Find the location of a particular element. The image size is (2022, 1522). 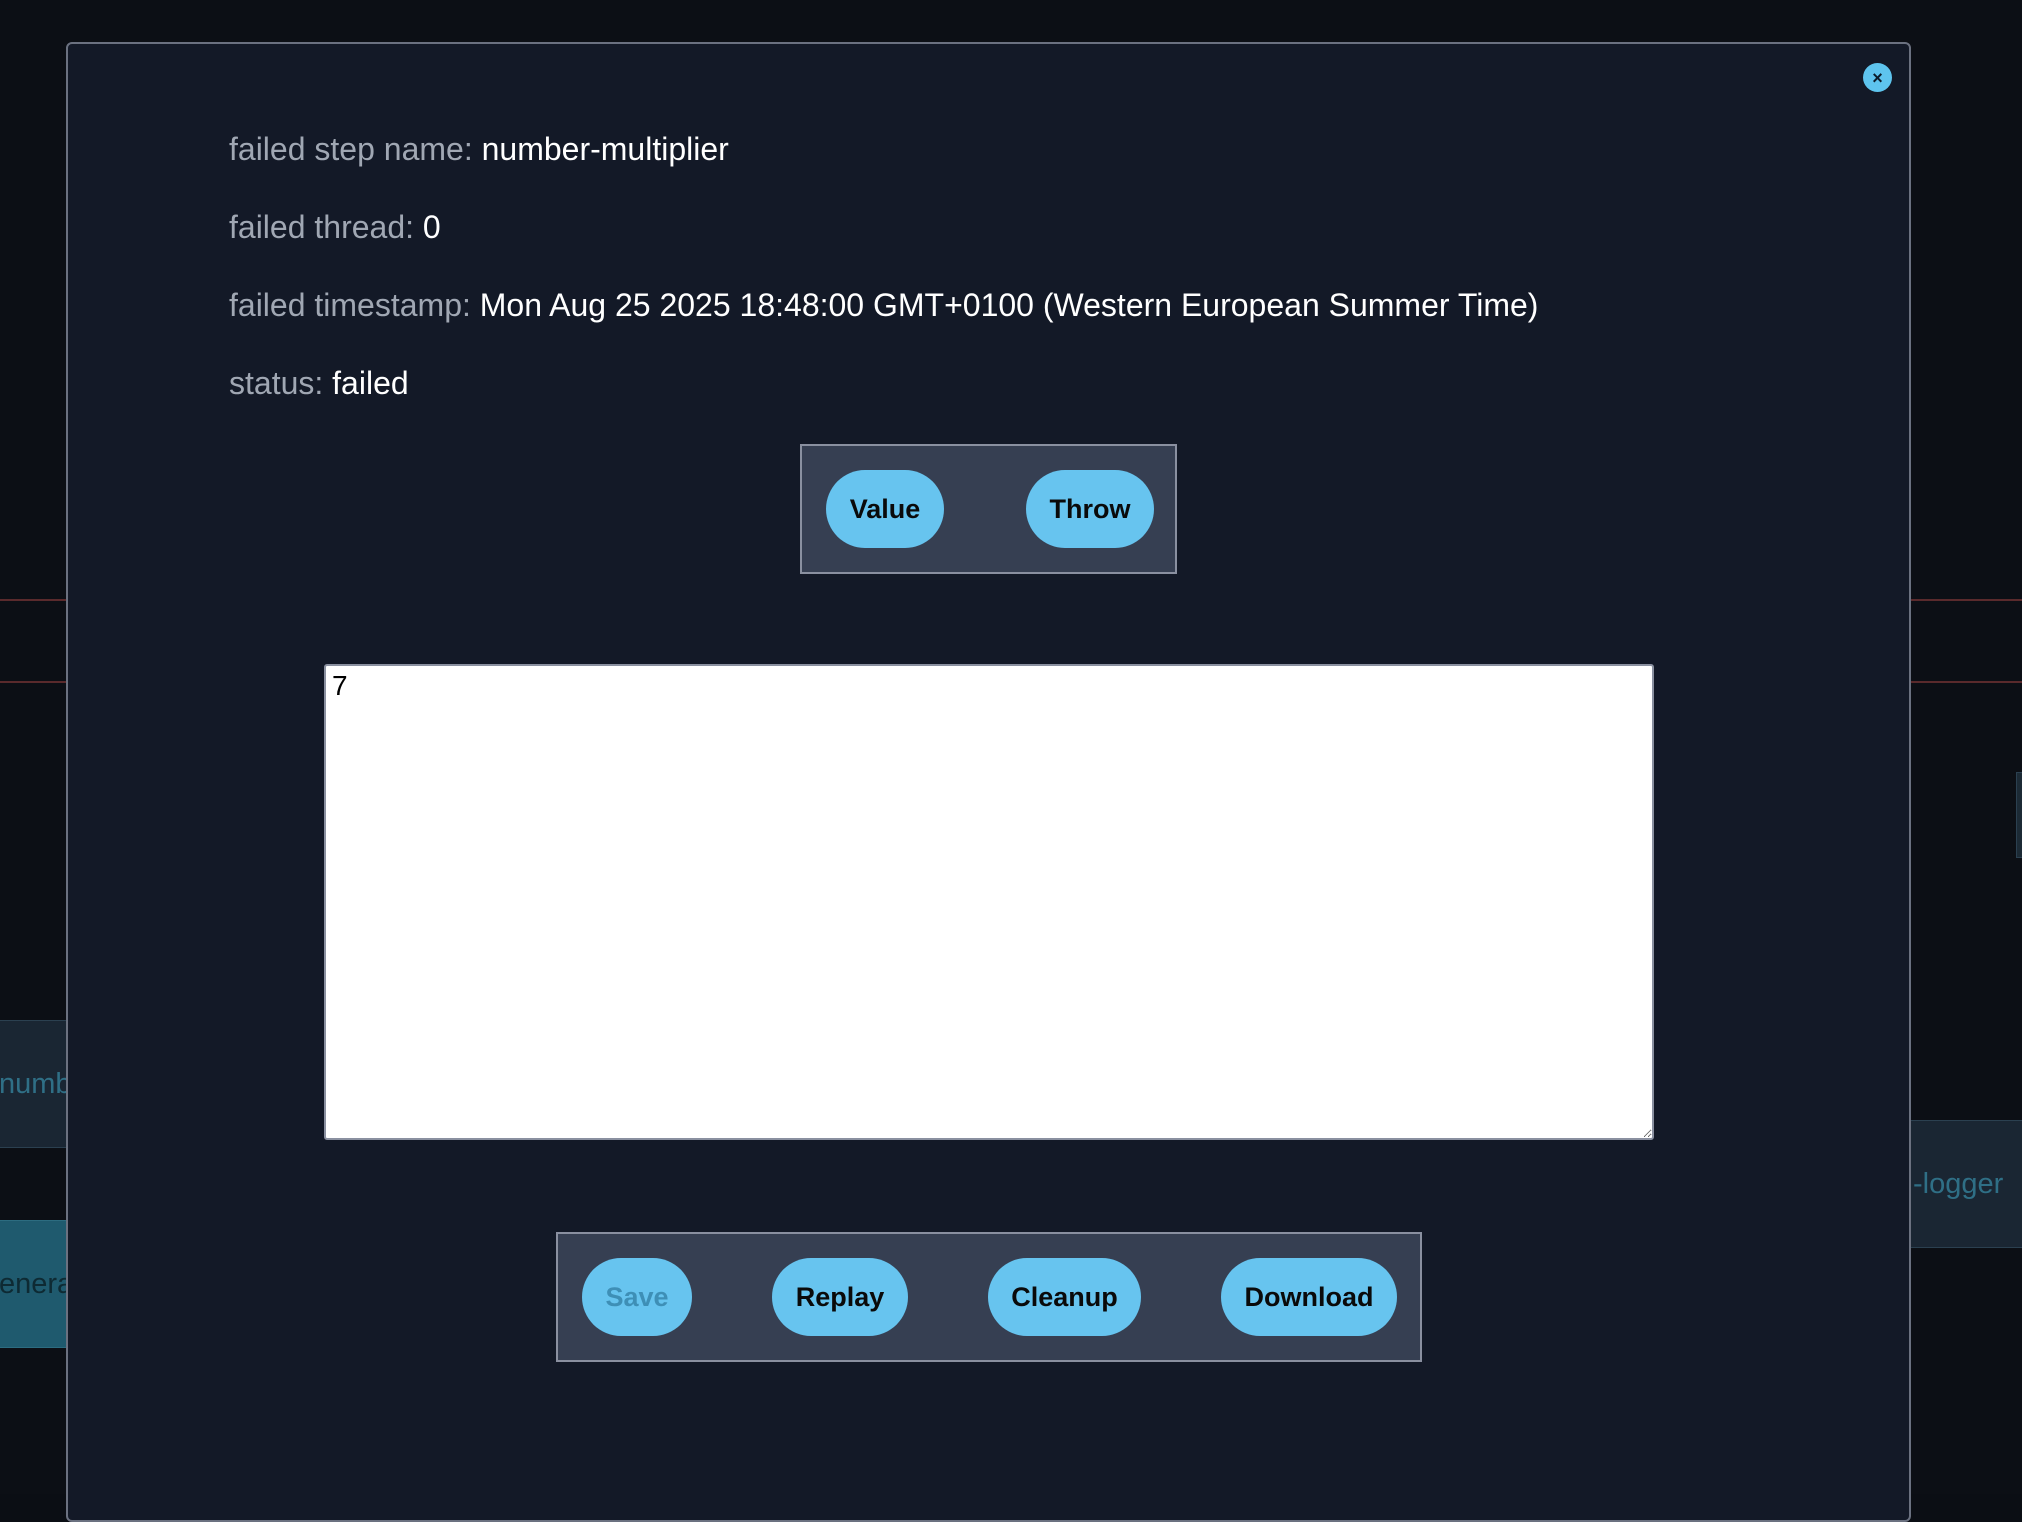

timestamp-label: failed timestamp: is located at coordinates (350, 305).